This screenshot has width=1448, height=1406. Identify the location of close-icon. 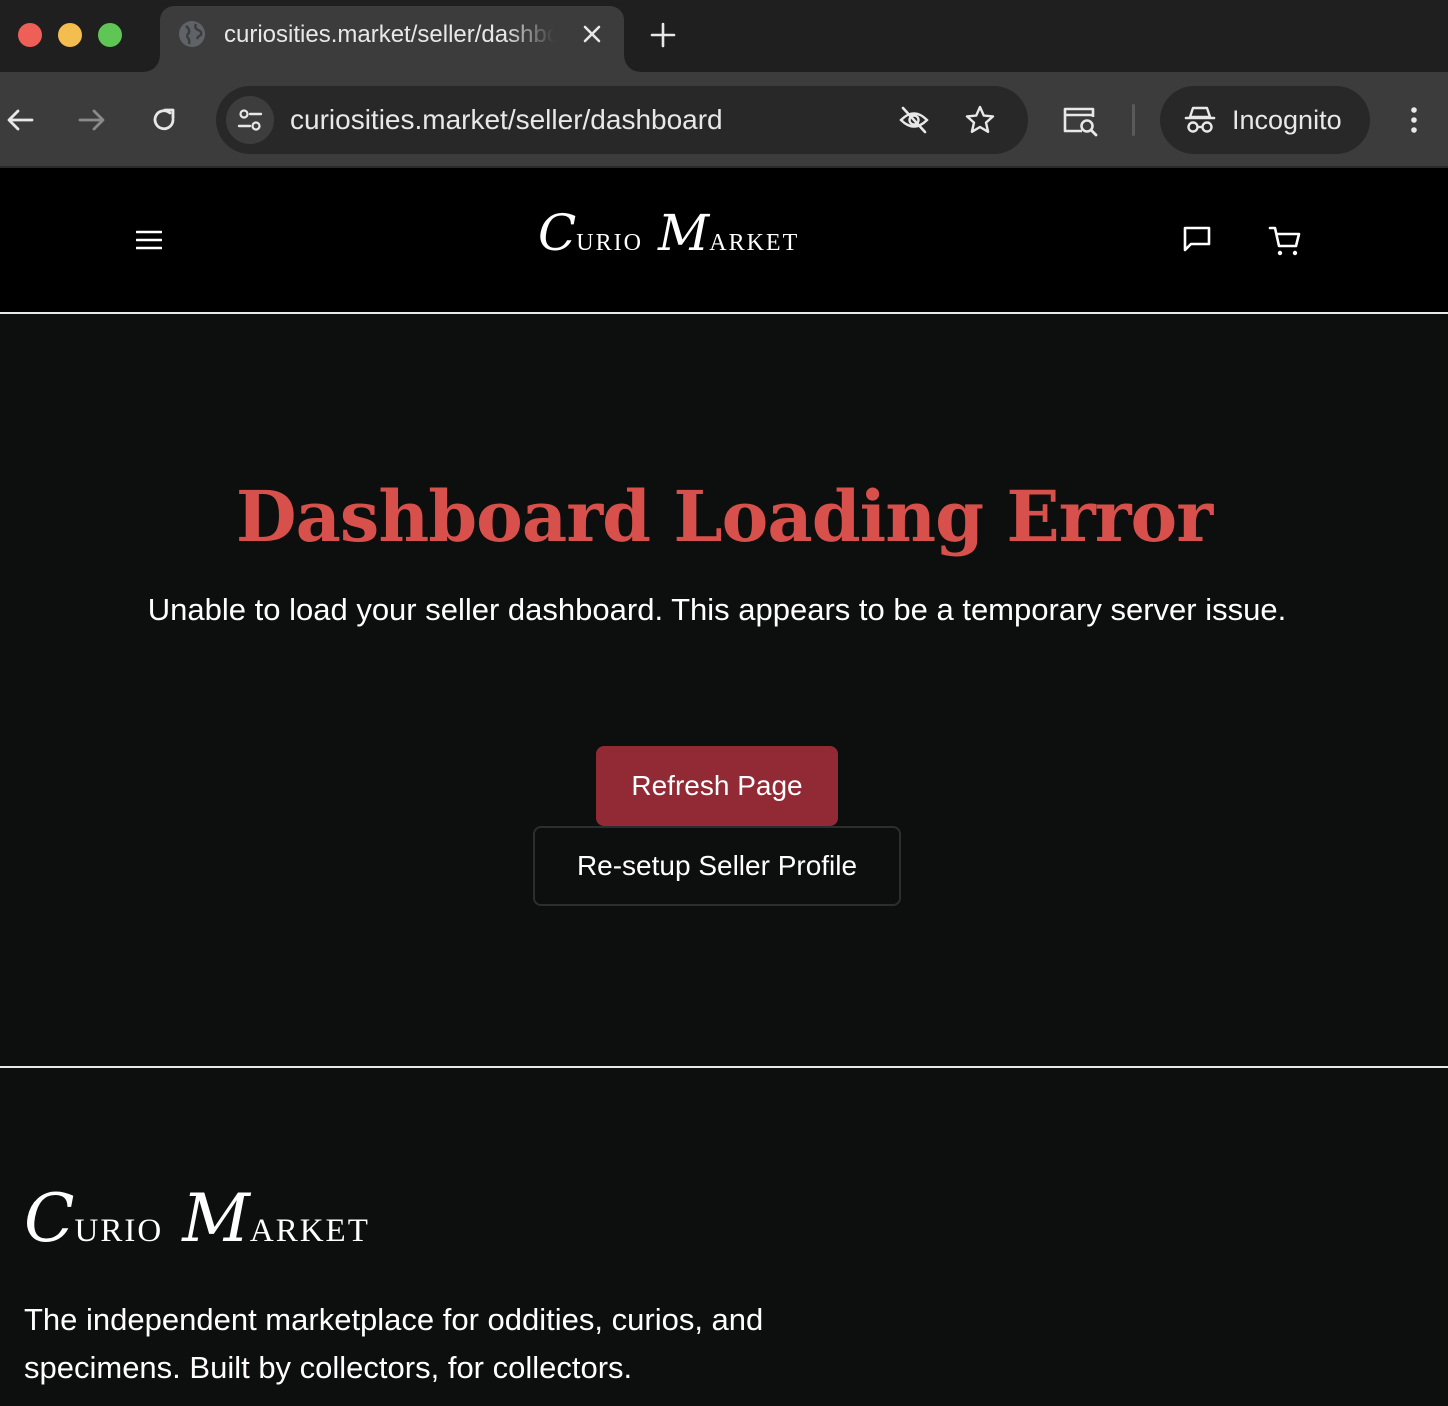
(592, 34).